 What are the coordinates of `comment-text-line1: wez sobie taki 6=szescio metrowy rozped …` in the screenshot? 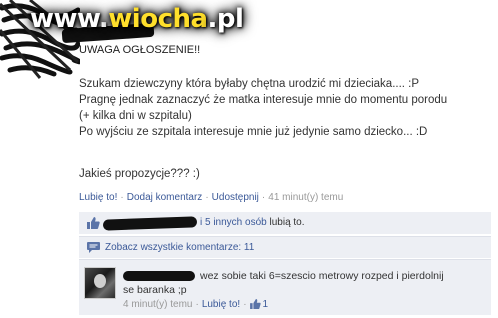 It's located at (322, 276).